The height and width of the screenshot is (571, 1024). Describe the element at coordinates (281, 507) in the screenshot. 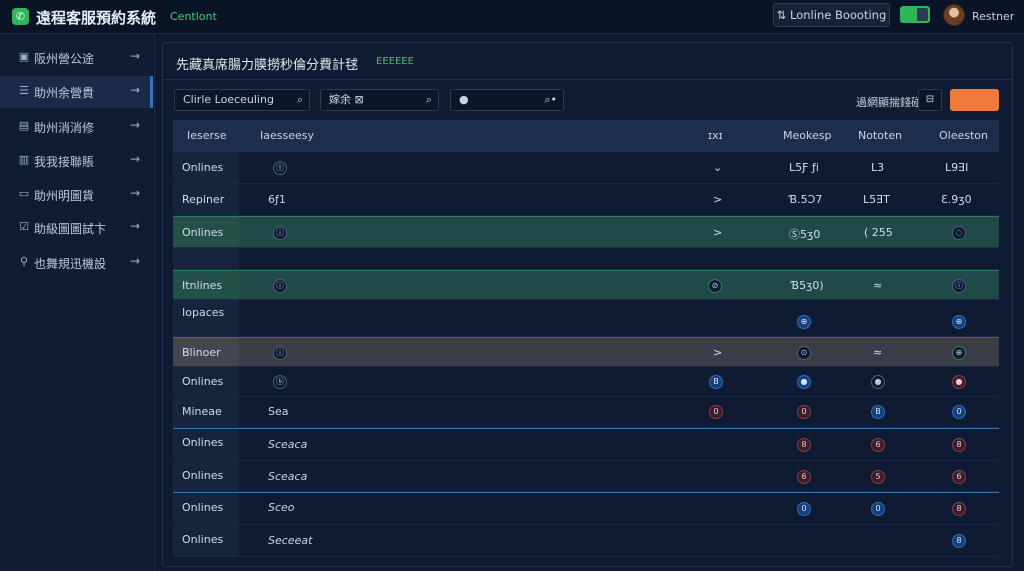

I see `row-sub: Sceo` at that location.